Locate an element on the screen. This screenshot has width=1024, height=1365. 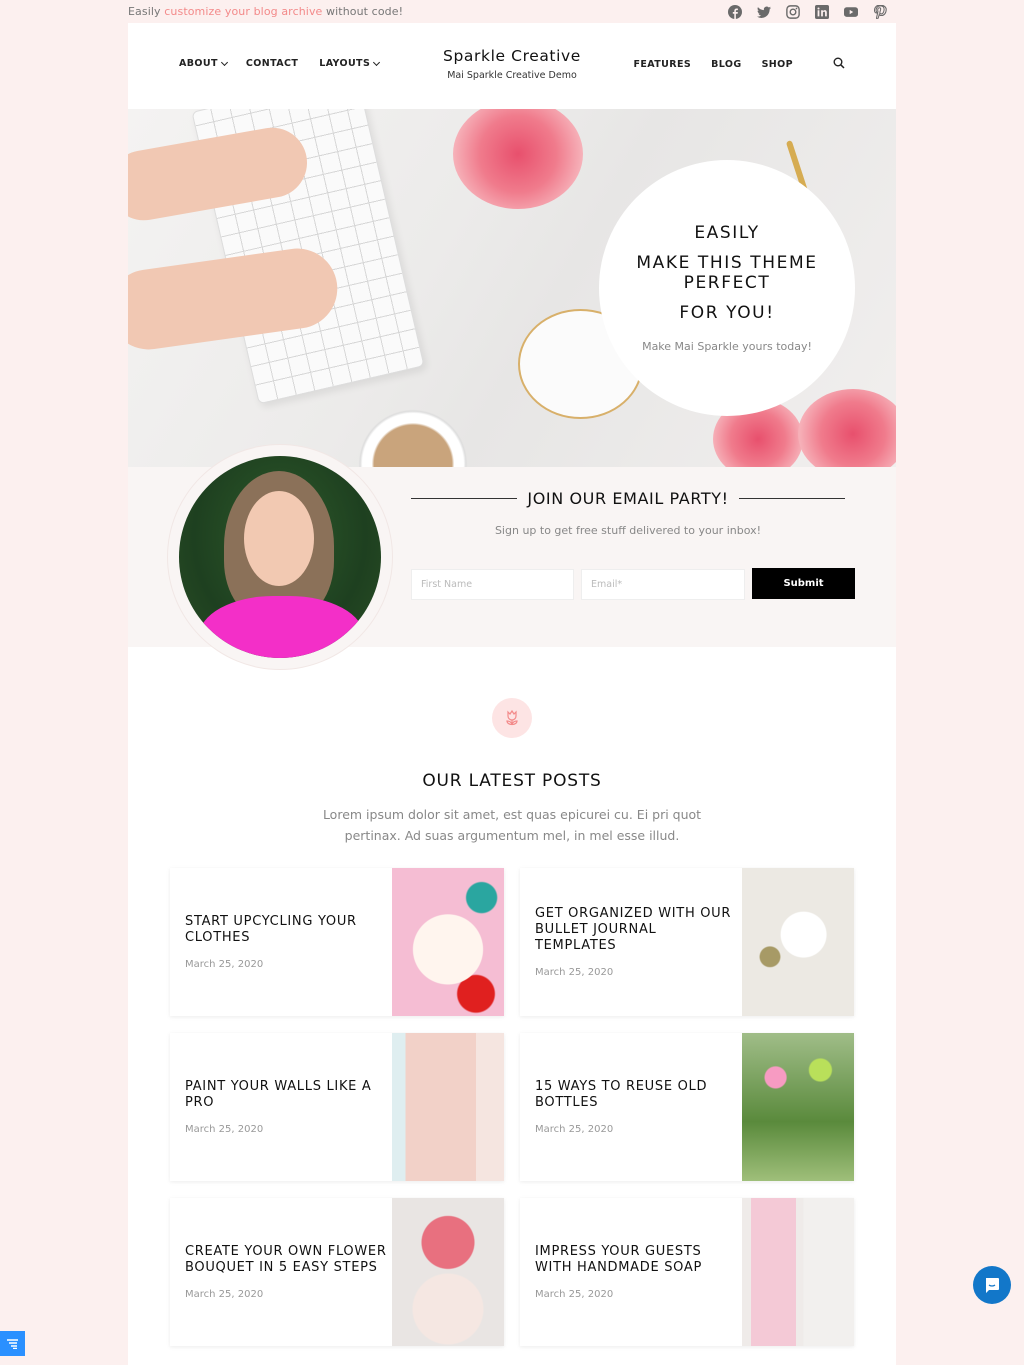
search-button is located at coordinates (829, 63).